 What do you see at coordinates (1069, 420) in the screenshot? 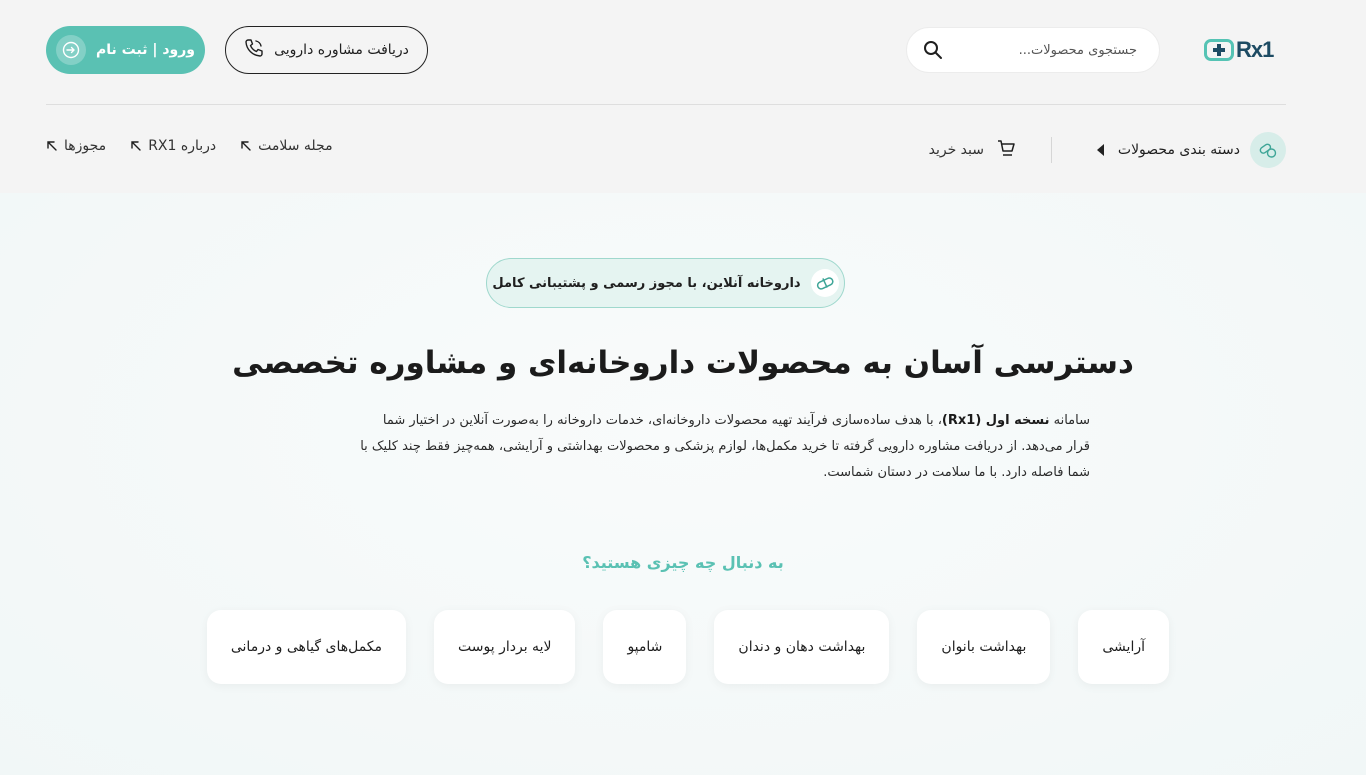
I see `desc-prefix: سامانه` at bounding box center [1069, 420].